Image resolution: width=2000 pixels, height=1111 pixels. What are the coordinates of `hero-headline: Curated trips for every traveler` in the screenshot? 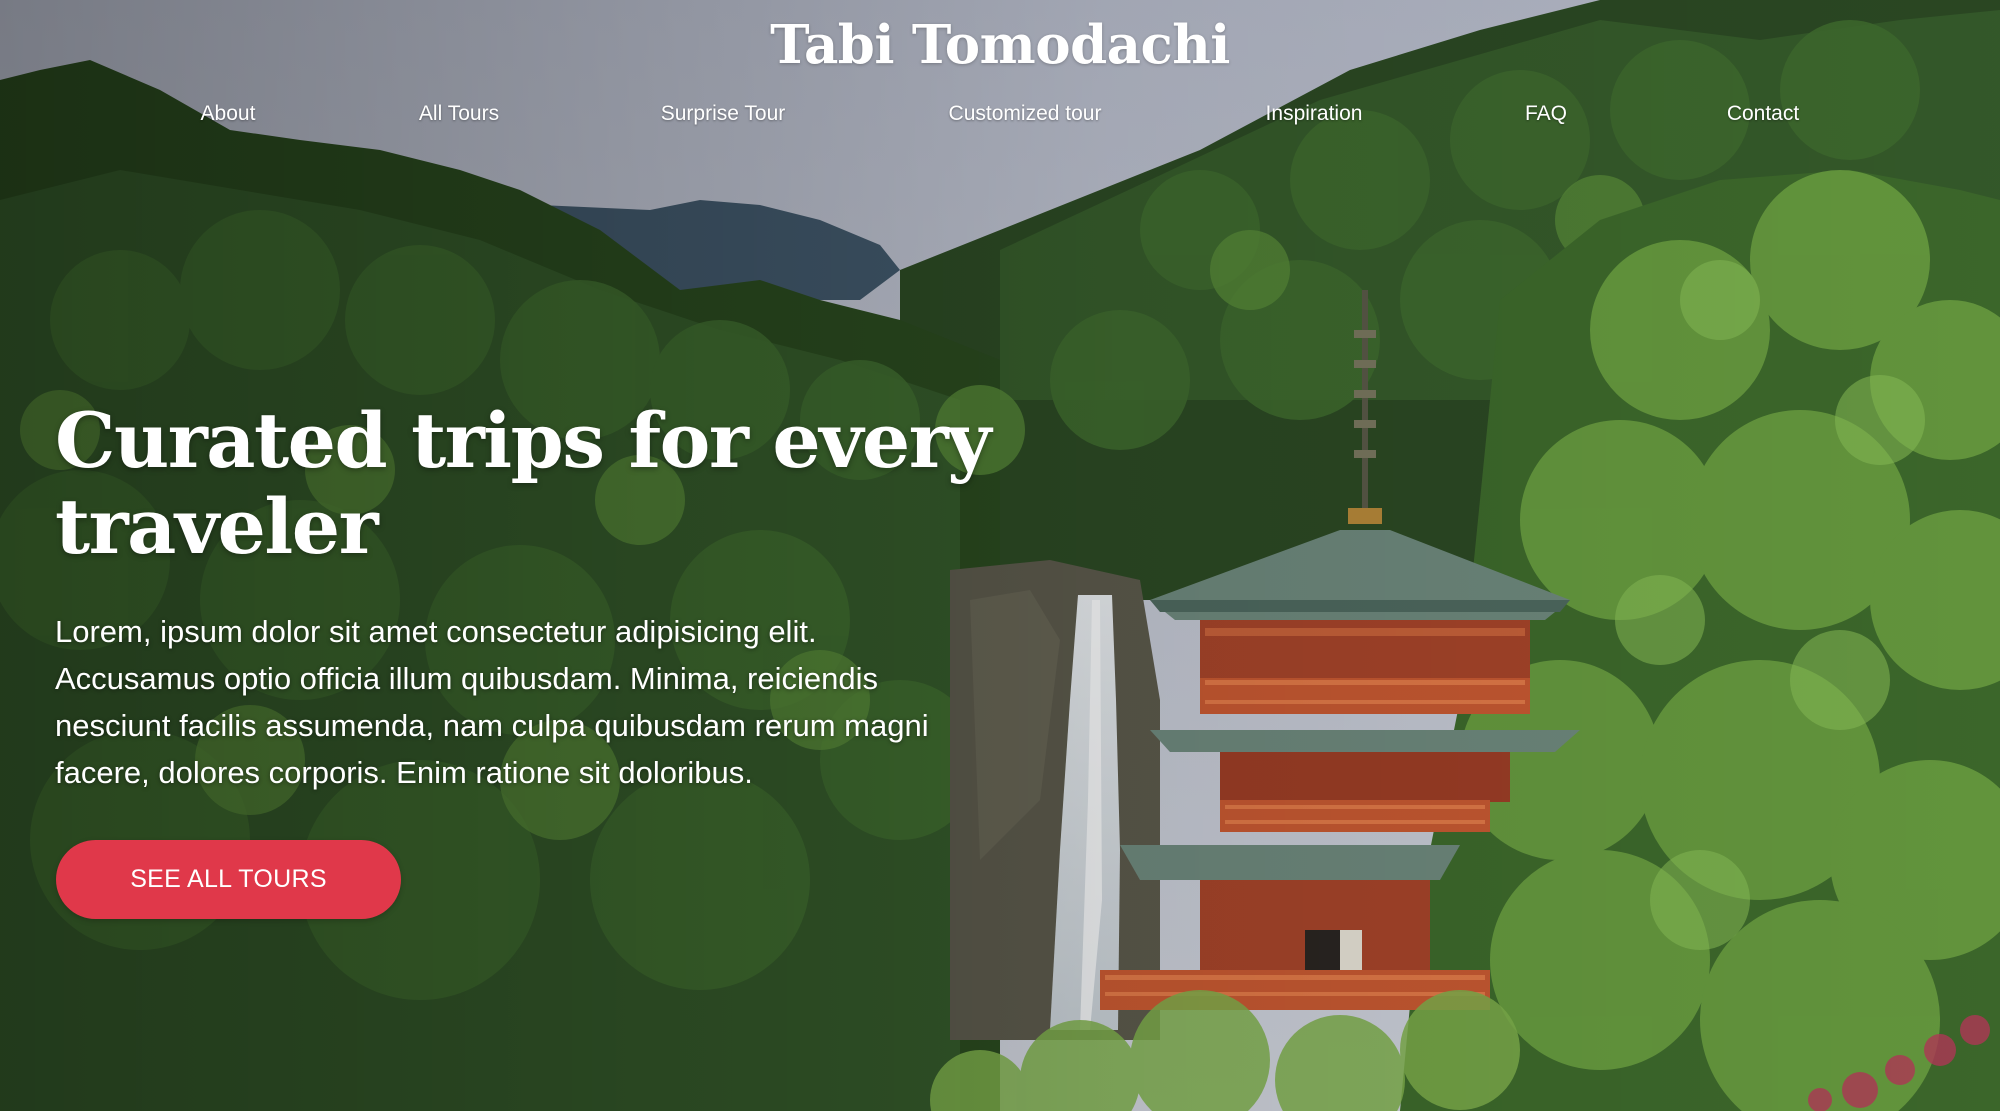 It's located at (523, 483).